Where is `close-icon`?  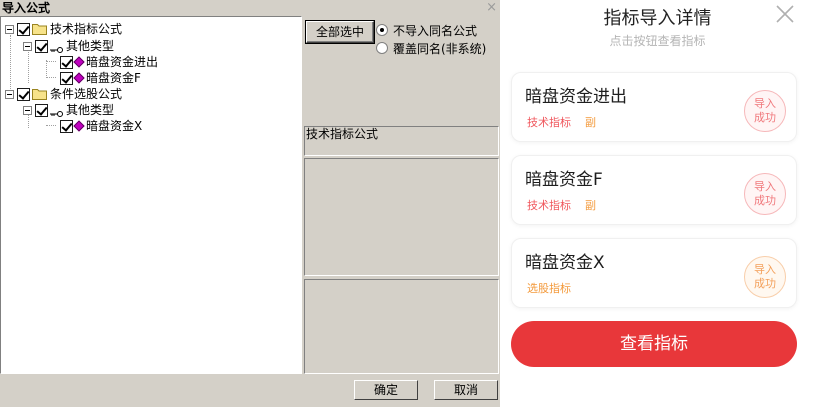 close-icon is located at coordinates (785, 14).